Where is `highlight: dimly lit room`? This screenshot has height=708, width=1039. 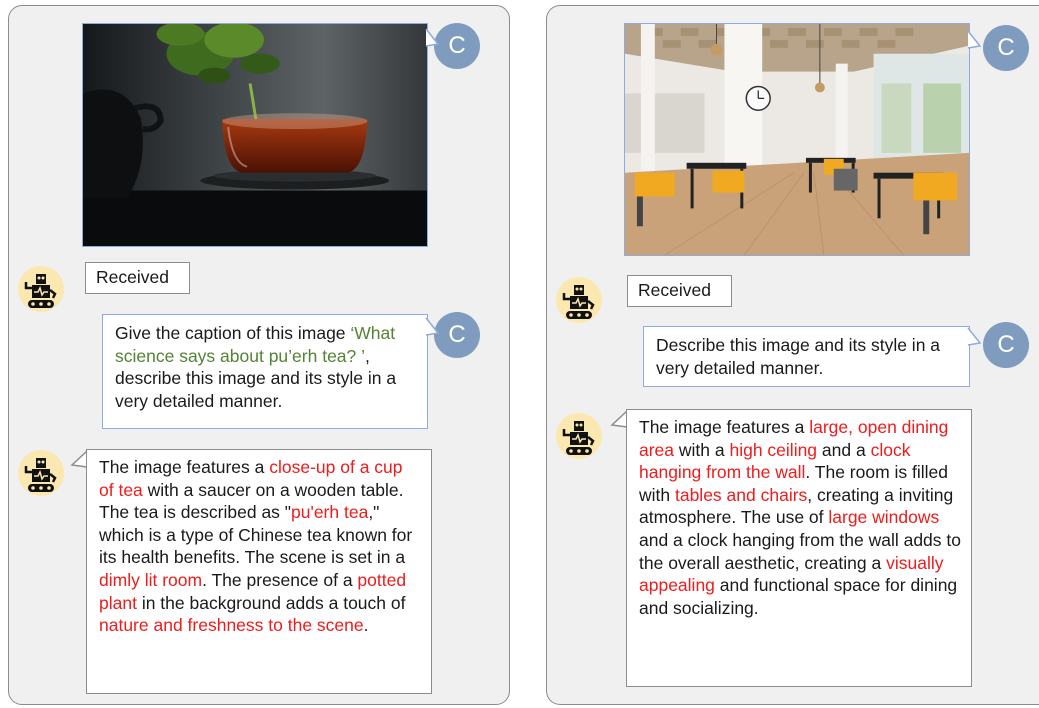
highlight: dimly lit room is located at coordinates (151, 579).